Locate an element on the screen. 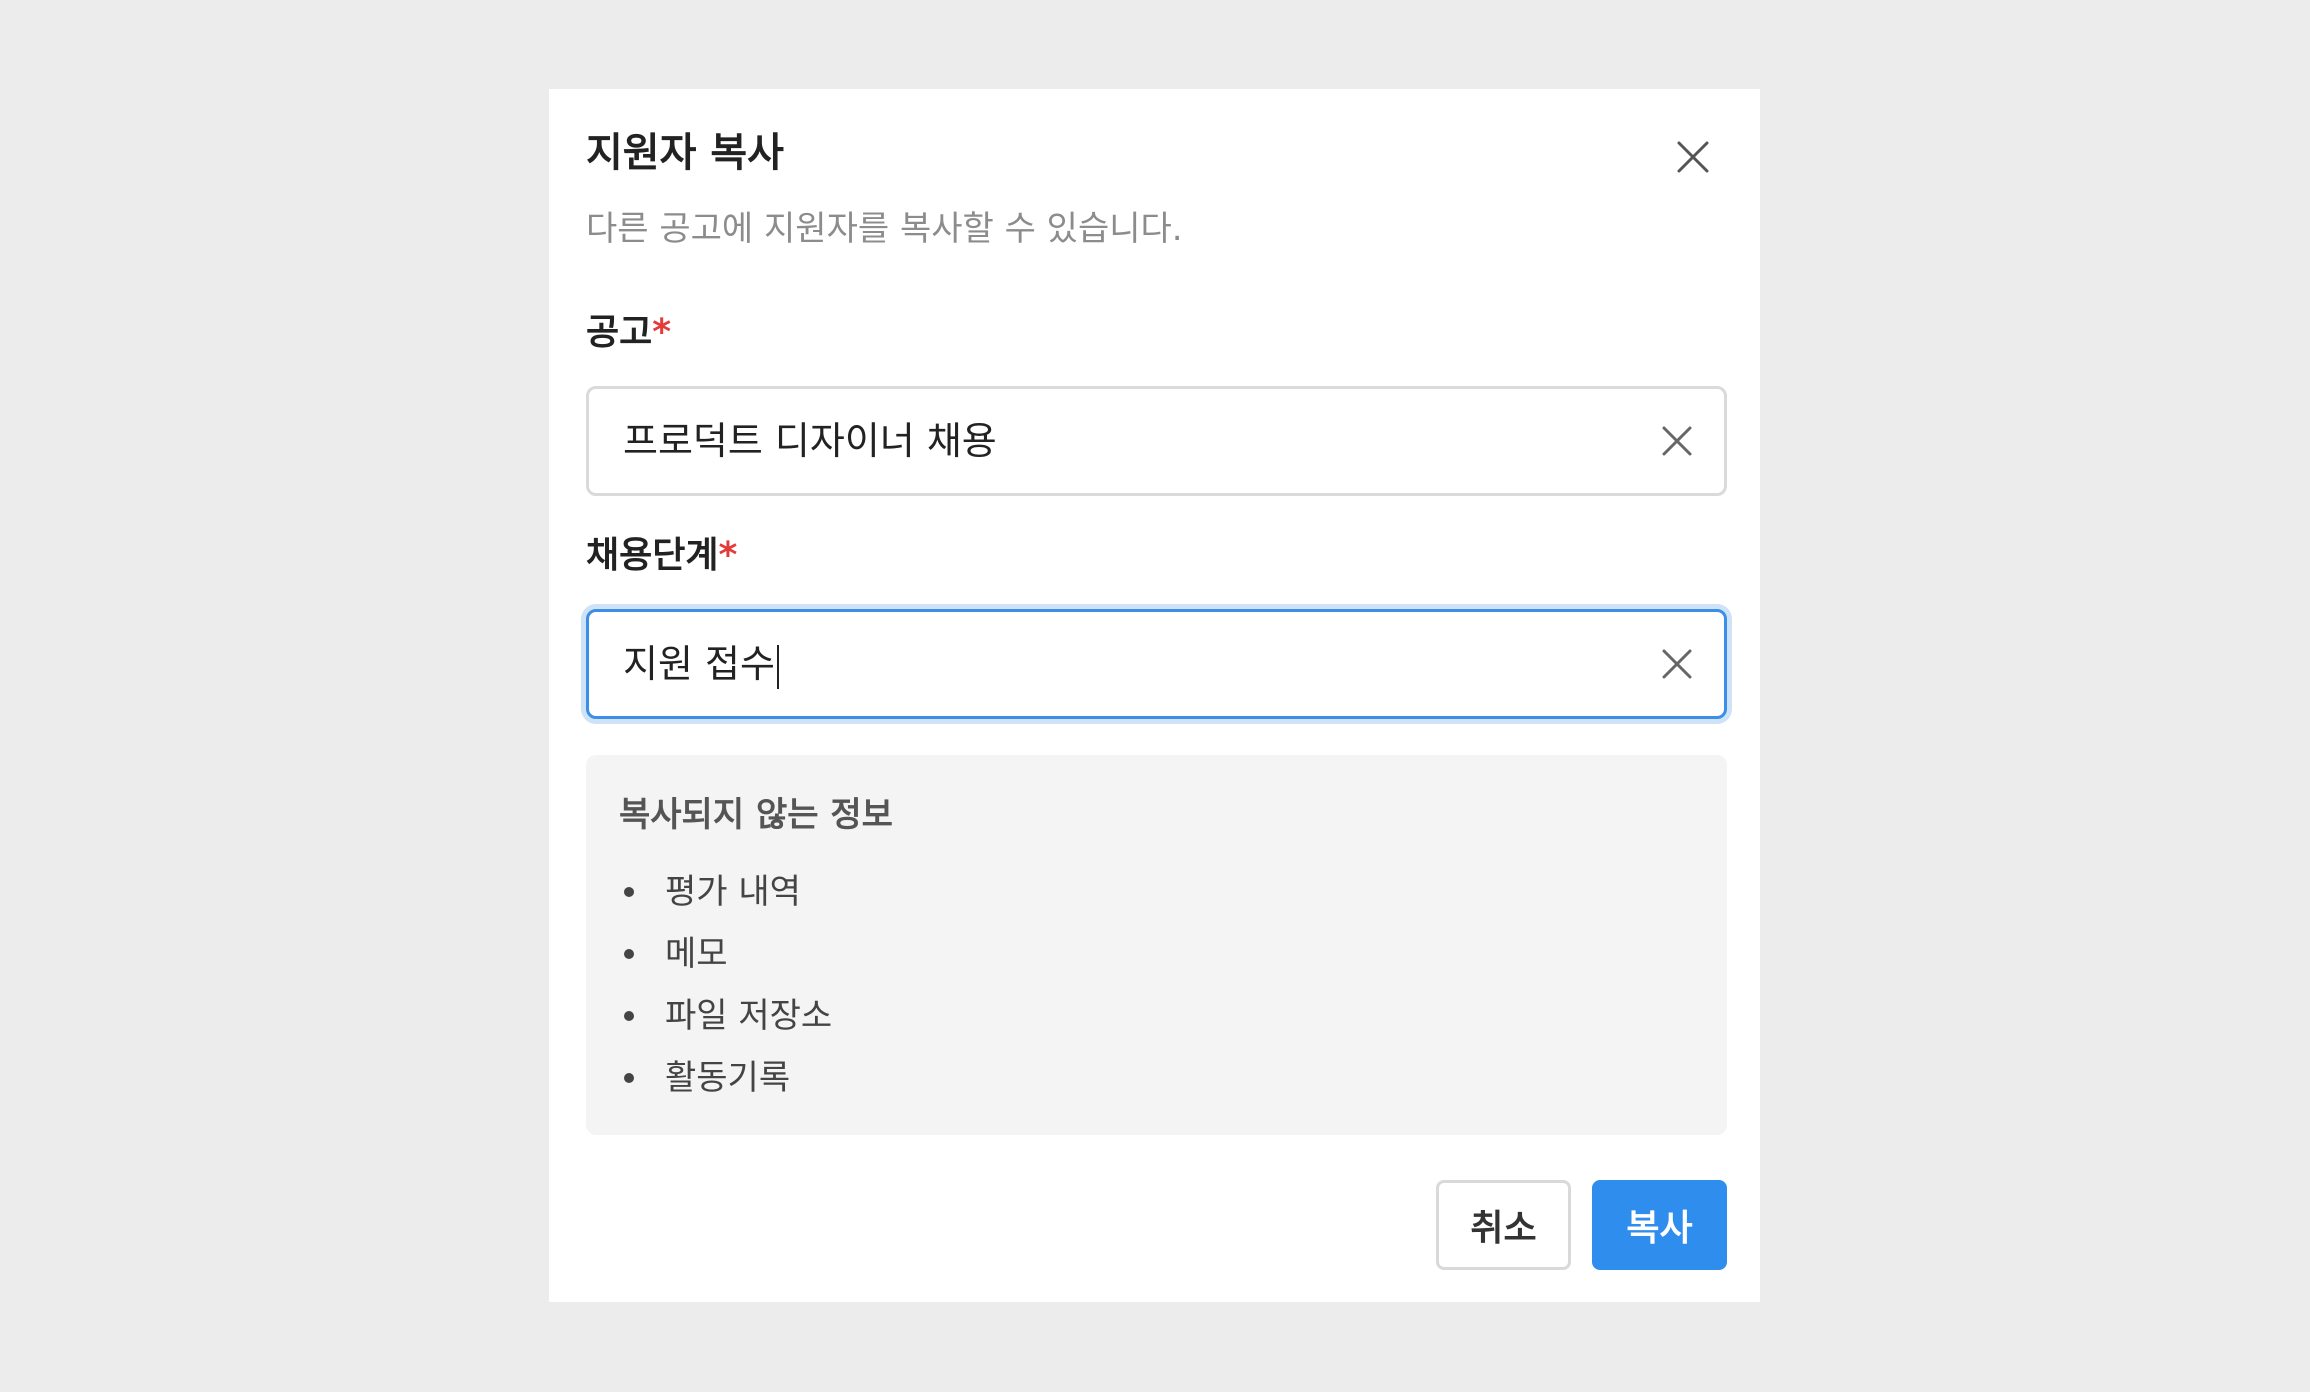 The image size is (2310, 1392). list-item: 메모 is located at coordinates (725, 954).